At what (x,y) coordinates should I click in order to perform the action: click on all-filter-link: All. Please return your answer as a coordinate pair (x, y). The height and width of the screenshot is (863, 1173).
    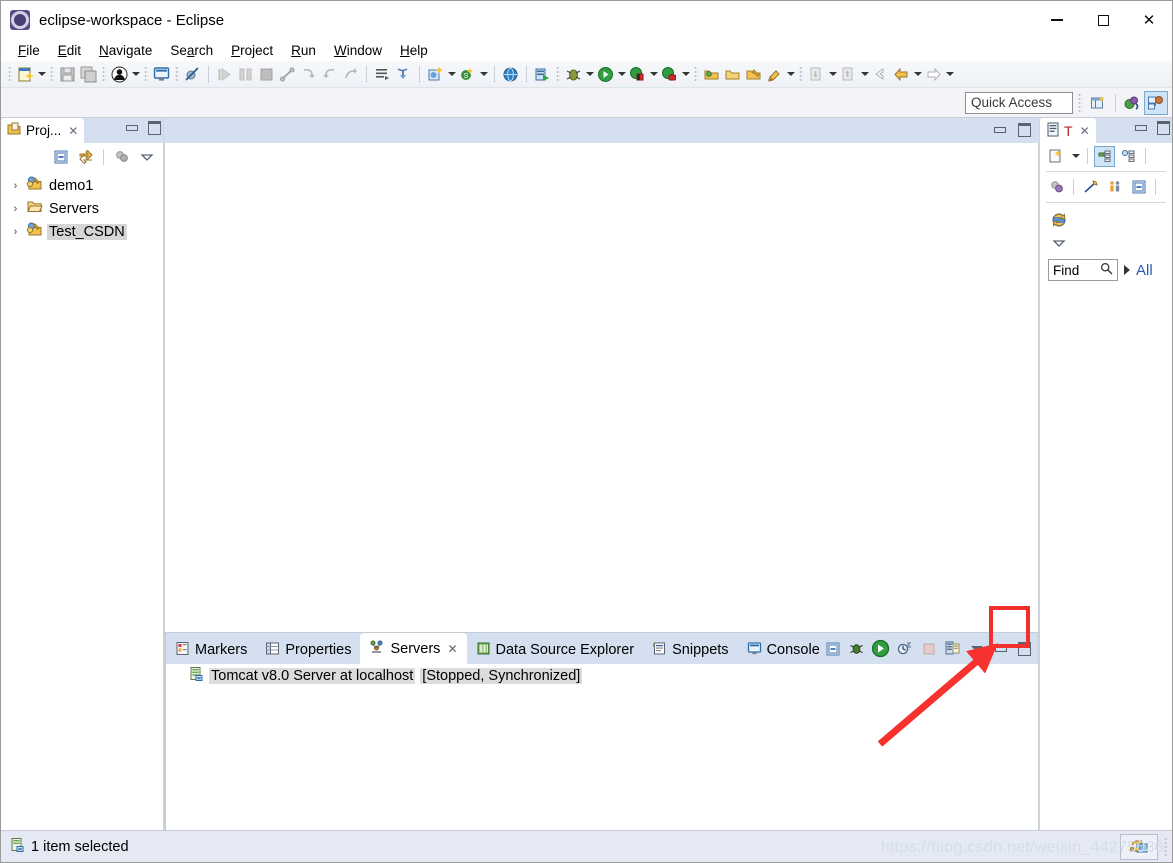
    Looking at the image, I should click on (1144, 270).